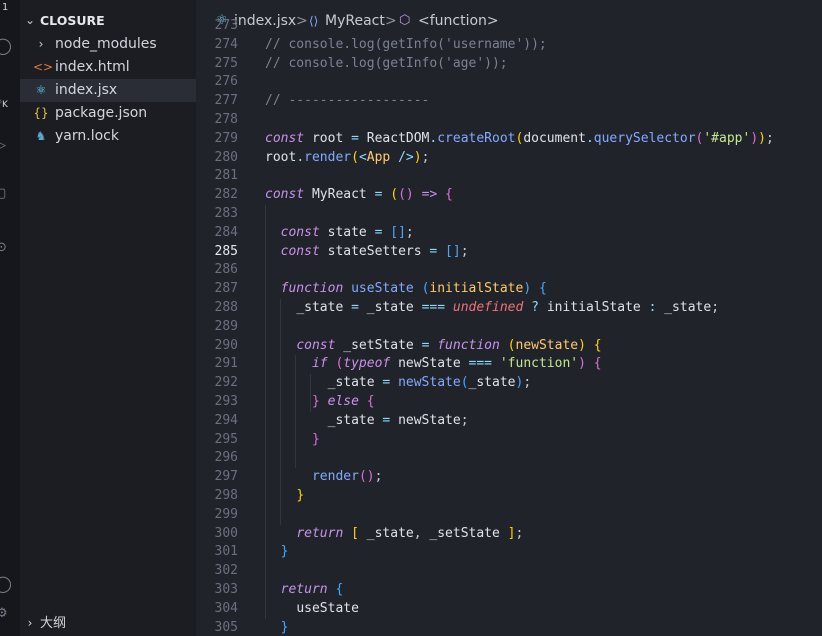 This screenshot has width=822, height=636. I want to click on code-line: 281, so click(509, 176).